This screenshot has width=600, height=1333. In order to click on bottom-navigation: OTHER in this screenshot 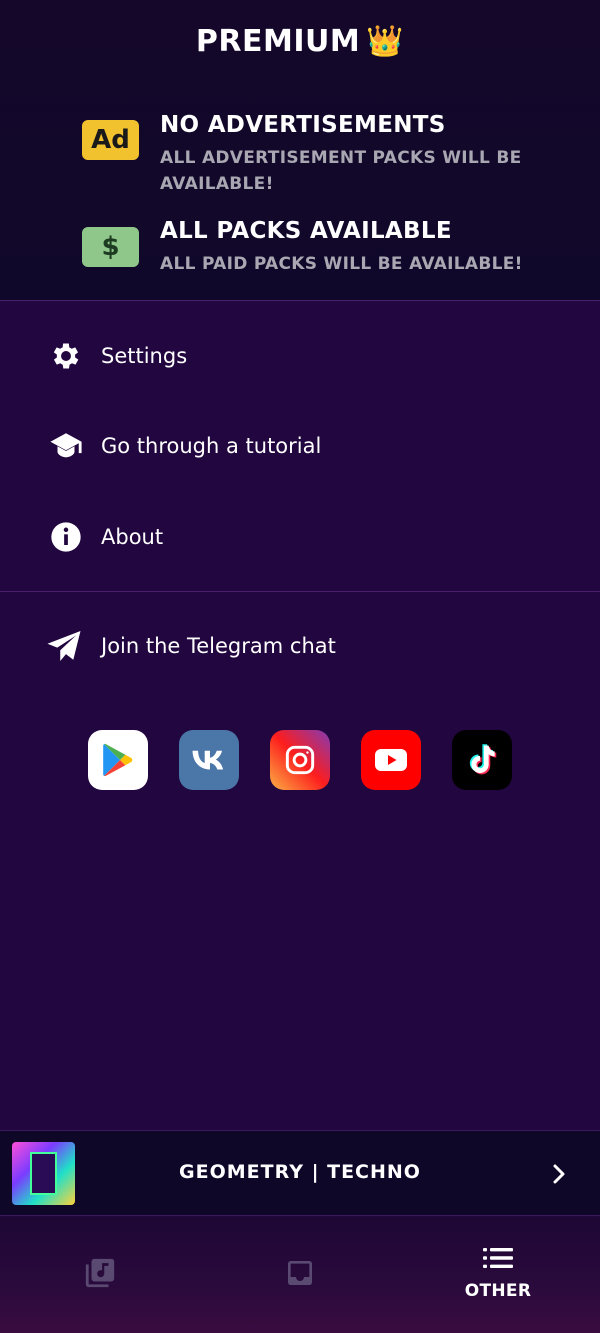, I will do `click(300, 1275)`.